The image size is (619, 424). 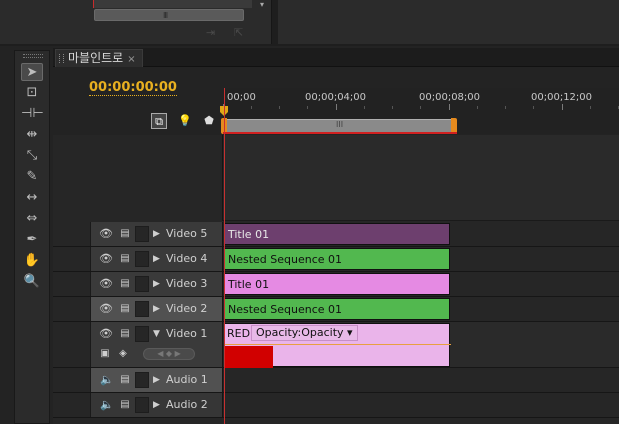 I want to click on clip-red-matte: RED Opacity:Opacity ▾, so click(x=337, y=345).